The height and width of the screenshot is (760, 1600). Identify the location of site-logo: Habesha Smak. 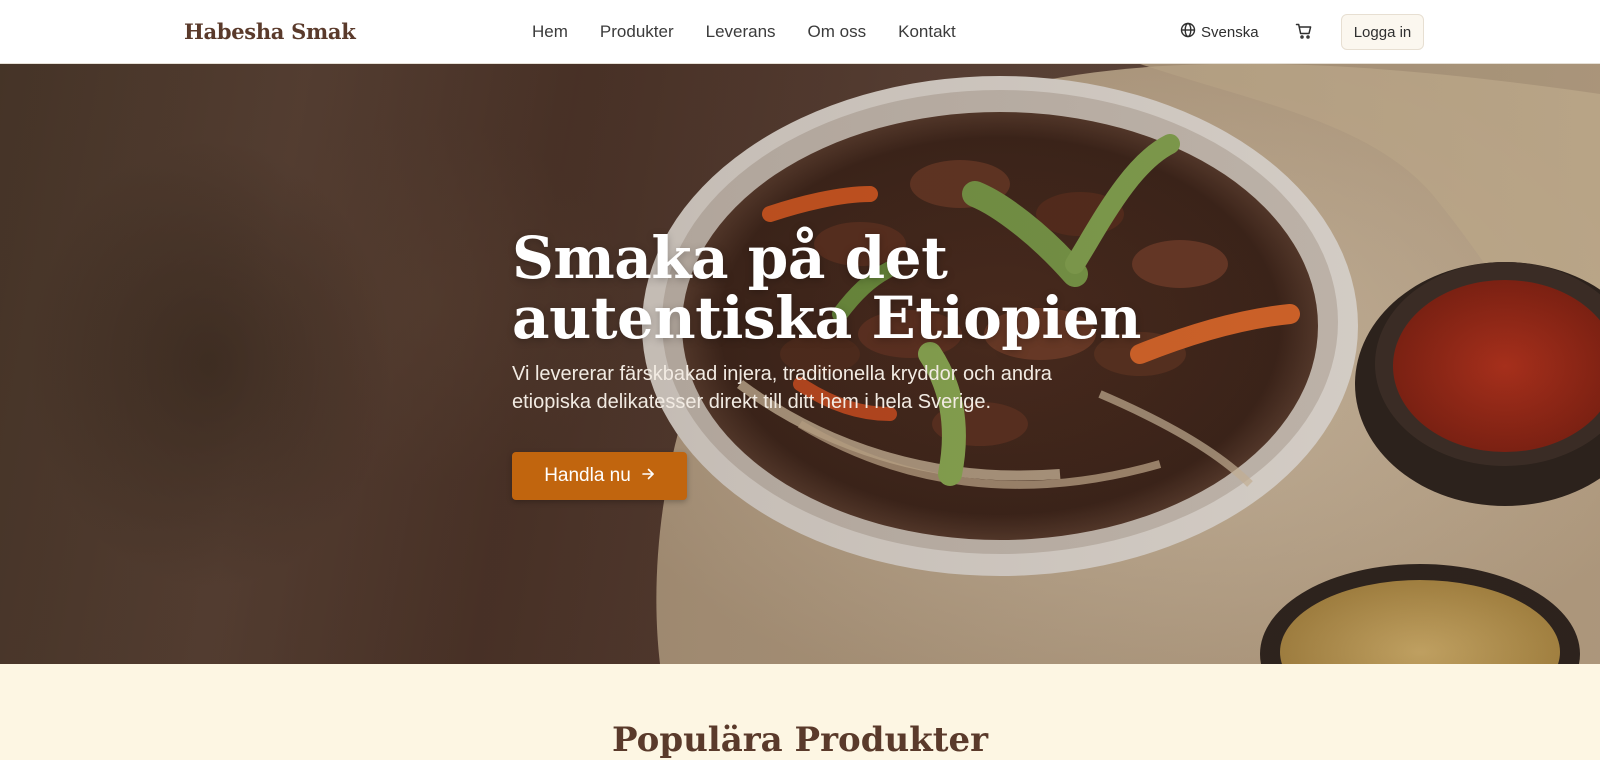
(270, 31).